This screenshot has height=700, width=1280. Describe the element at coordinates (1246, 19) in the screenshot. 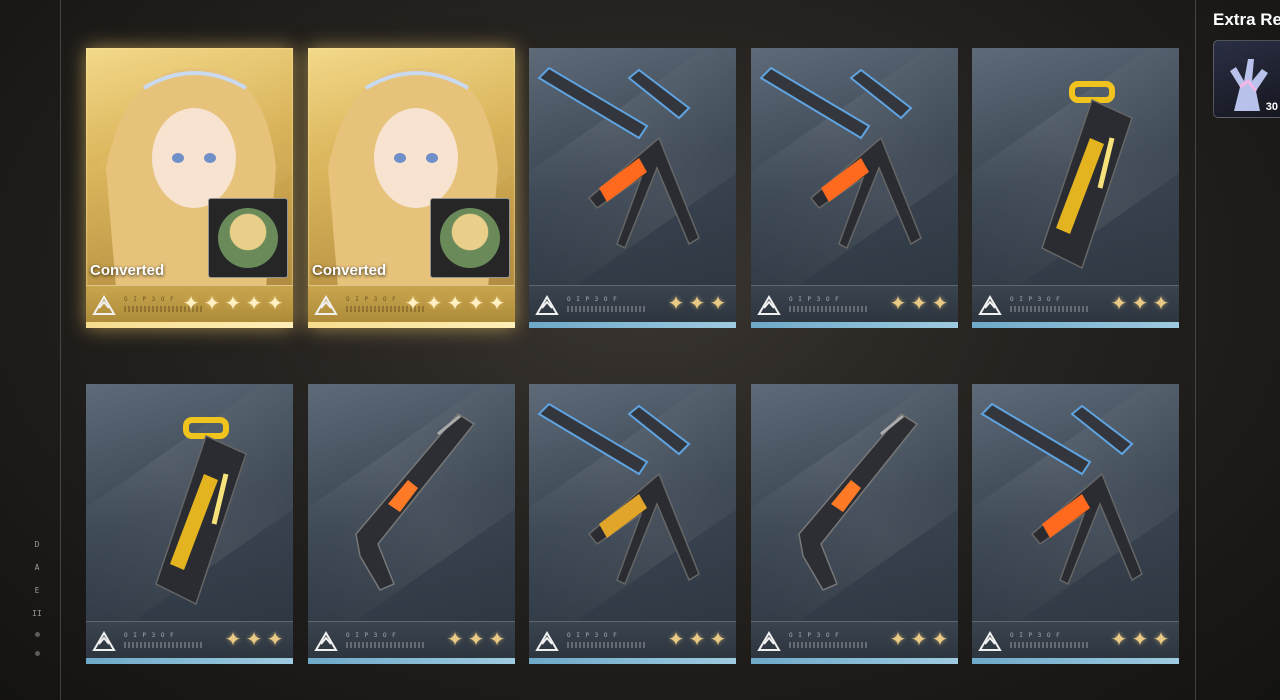

I see `extra-rewards-title: Extra Re` at that location.